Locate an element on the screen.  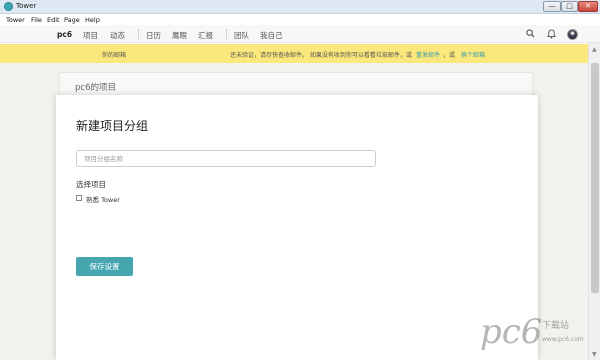
project-checkbox is located at coordinates (79, 198).